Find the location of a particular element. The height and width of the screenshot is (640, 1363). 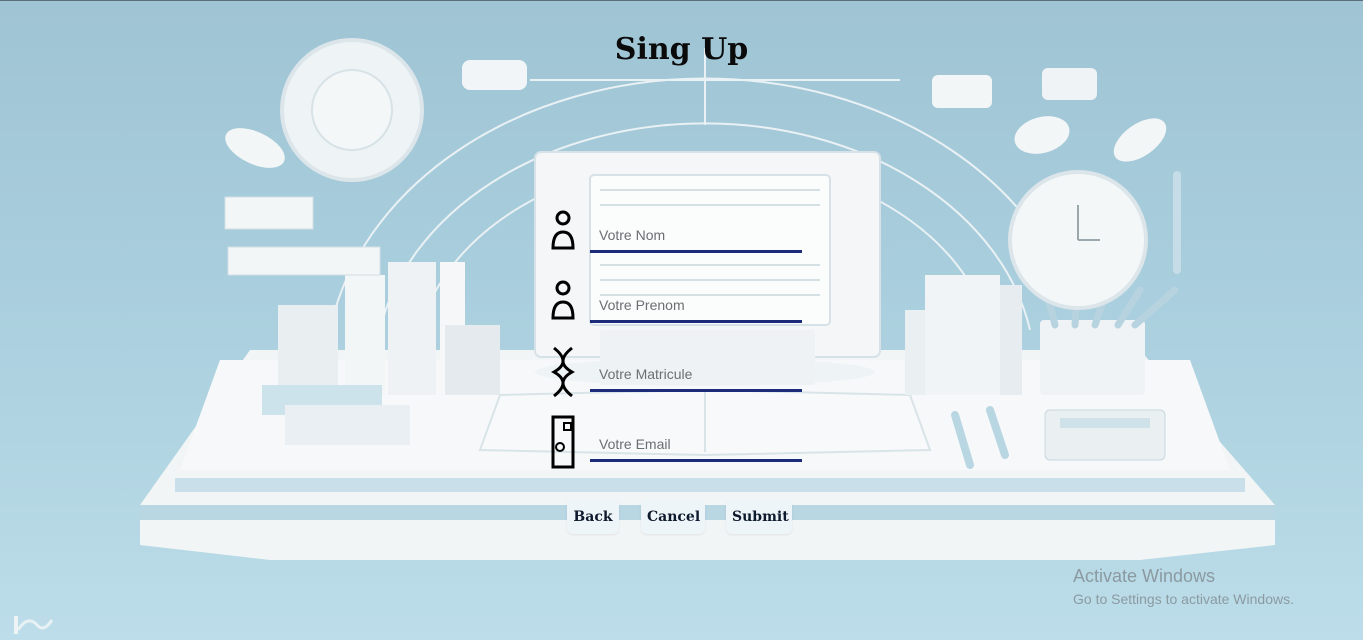

prenom-input is located at coordinates (696, 305).